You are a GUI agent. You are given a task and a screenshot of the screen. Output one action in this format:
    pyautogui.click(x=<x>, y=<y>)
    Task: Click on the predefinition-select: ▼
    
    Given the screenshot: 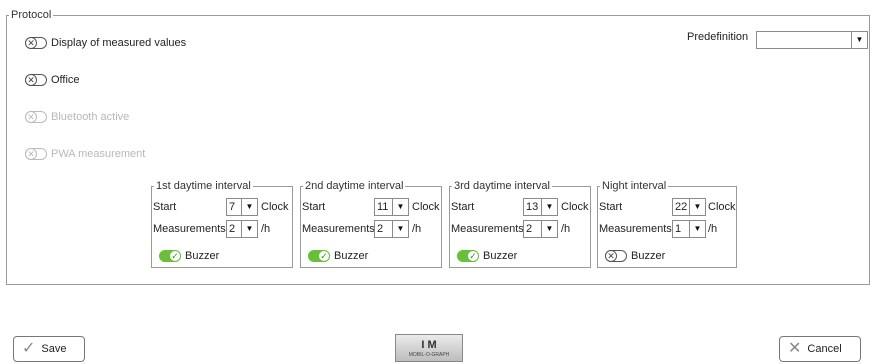 What is the action you would take?
    pyautogui.click(x=812, y=40)
    